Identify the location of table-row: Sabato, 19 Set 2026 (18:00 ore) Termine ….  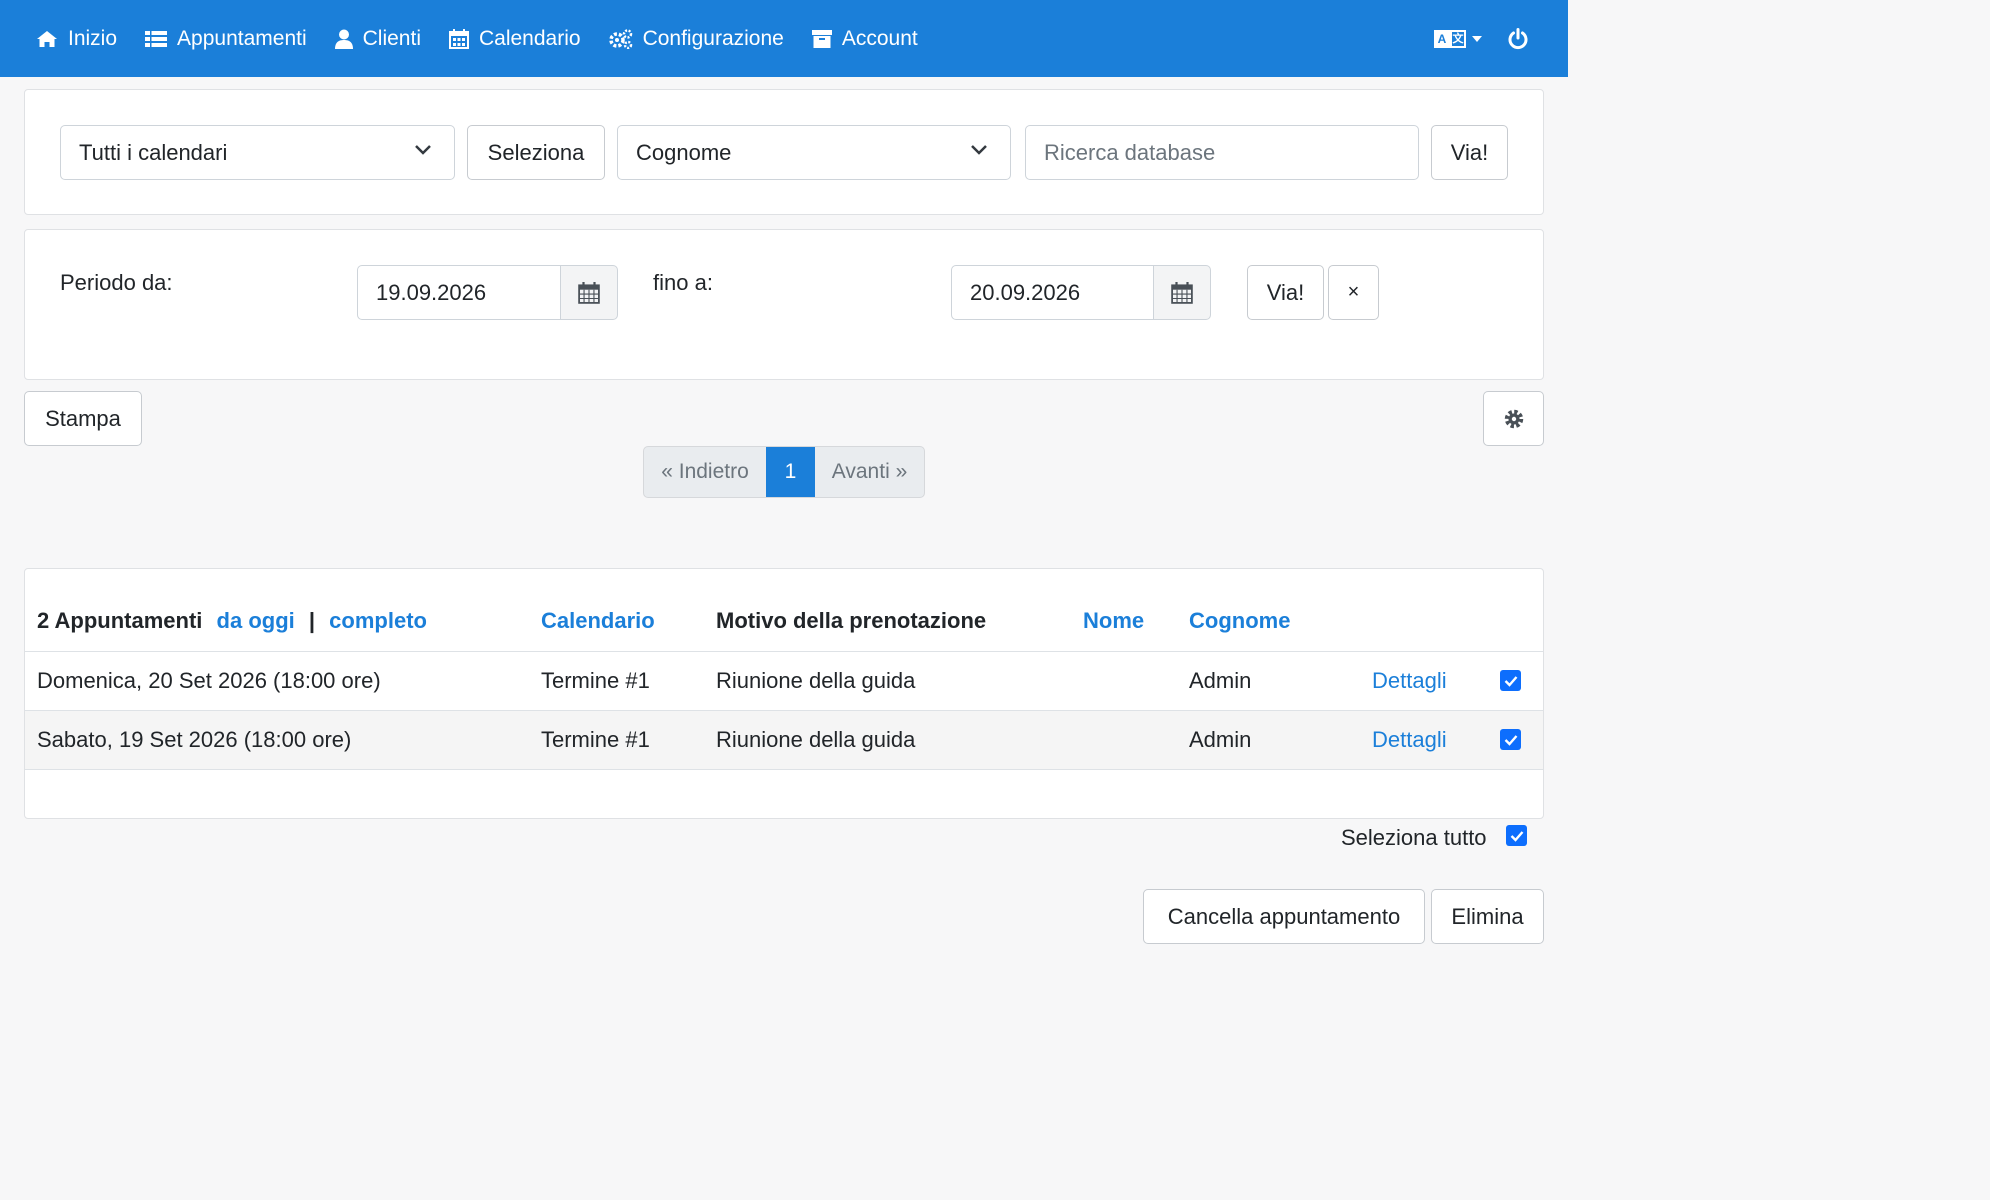
(784, 740).